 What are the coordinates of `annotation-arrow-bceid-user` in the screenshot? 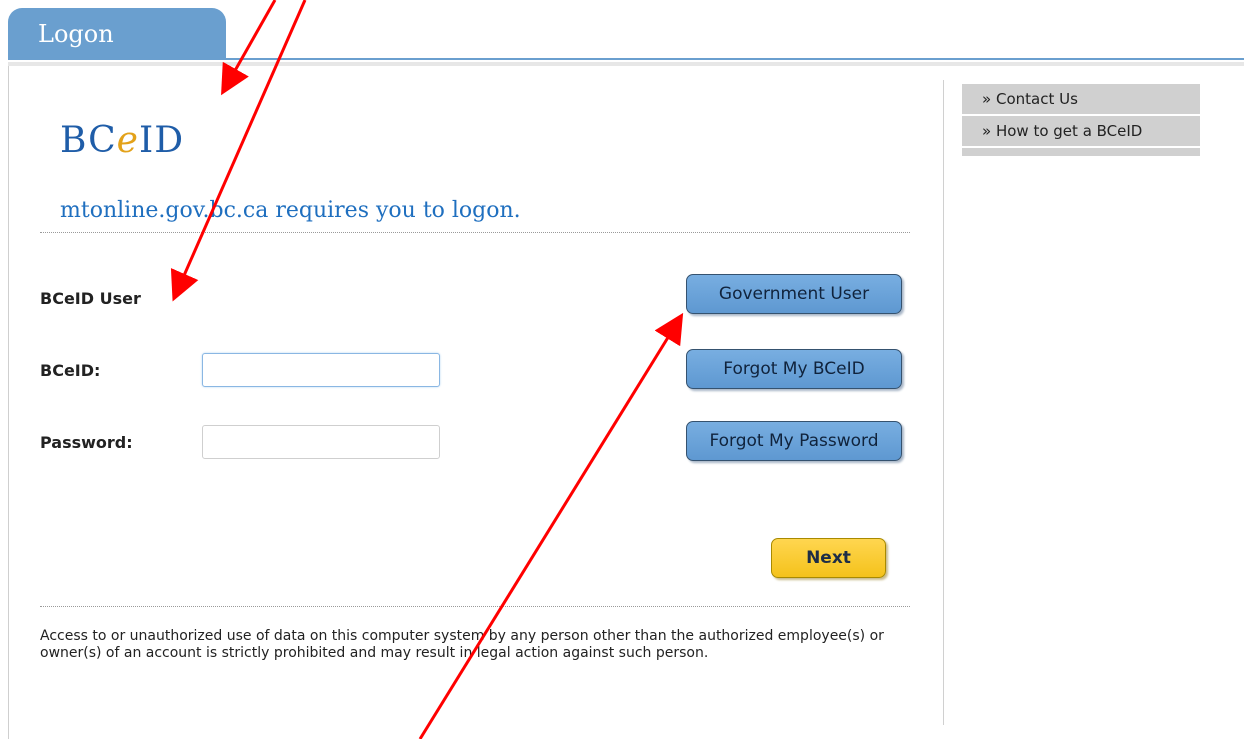 It's located at (238, 151).